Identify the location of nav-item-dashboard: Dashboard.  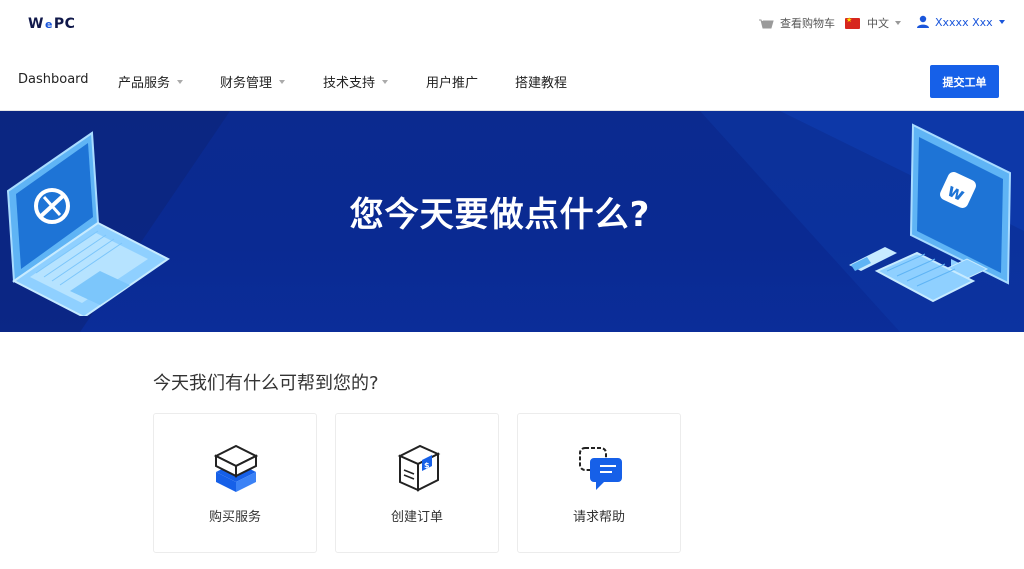
(53, 79).